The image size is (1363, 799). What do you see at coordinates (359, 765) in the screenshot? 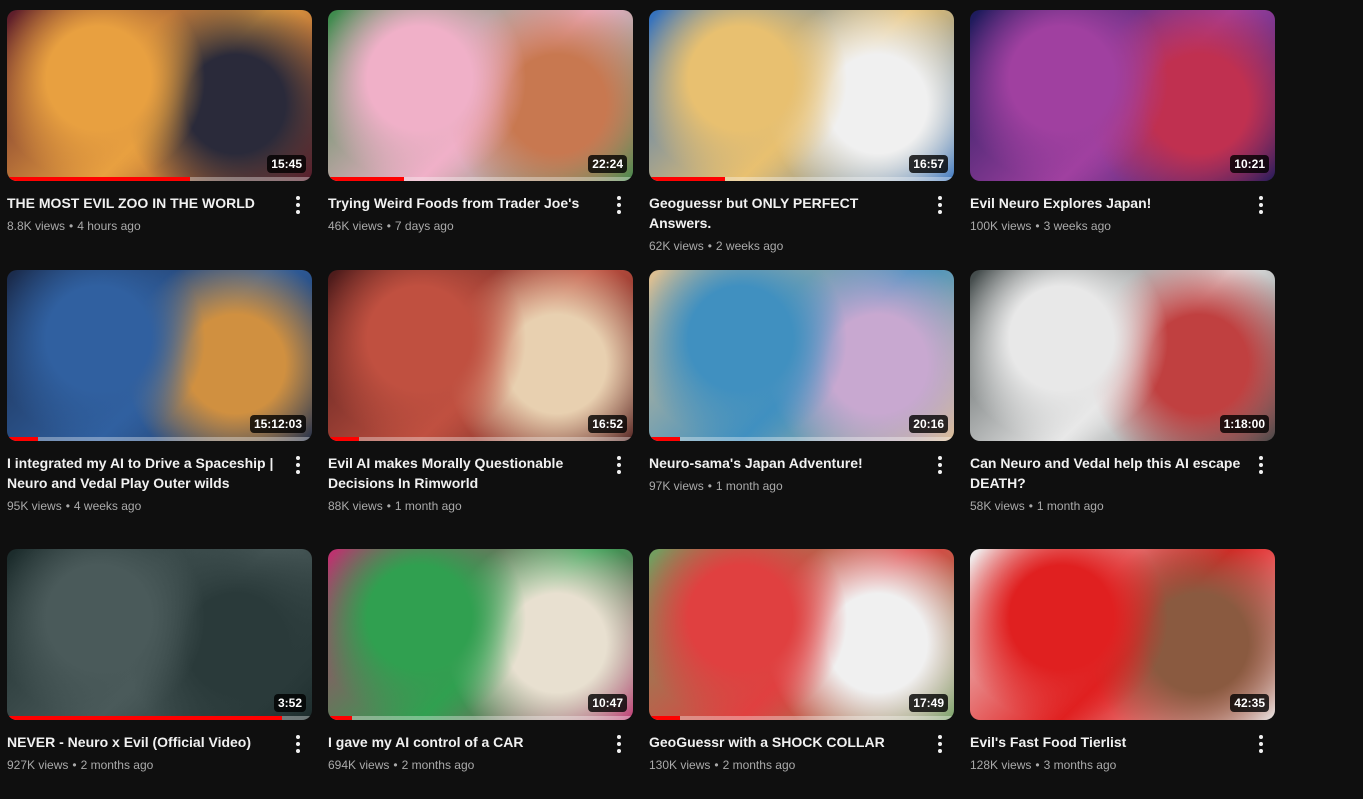
I see `view-count: 694K views` at bounding box center [359, 765].